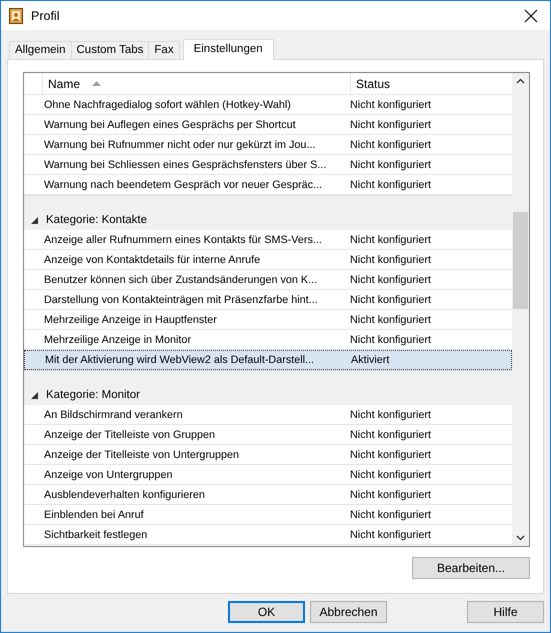 Image resolution: width=551 pixels, height=633 pixels. I want to click on tab: Fax, so click(164, 50).